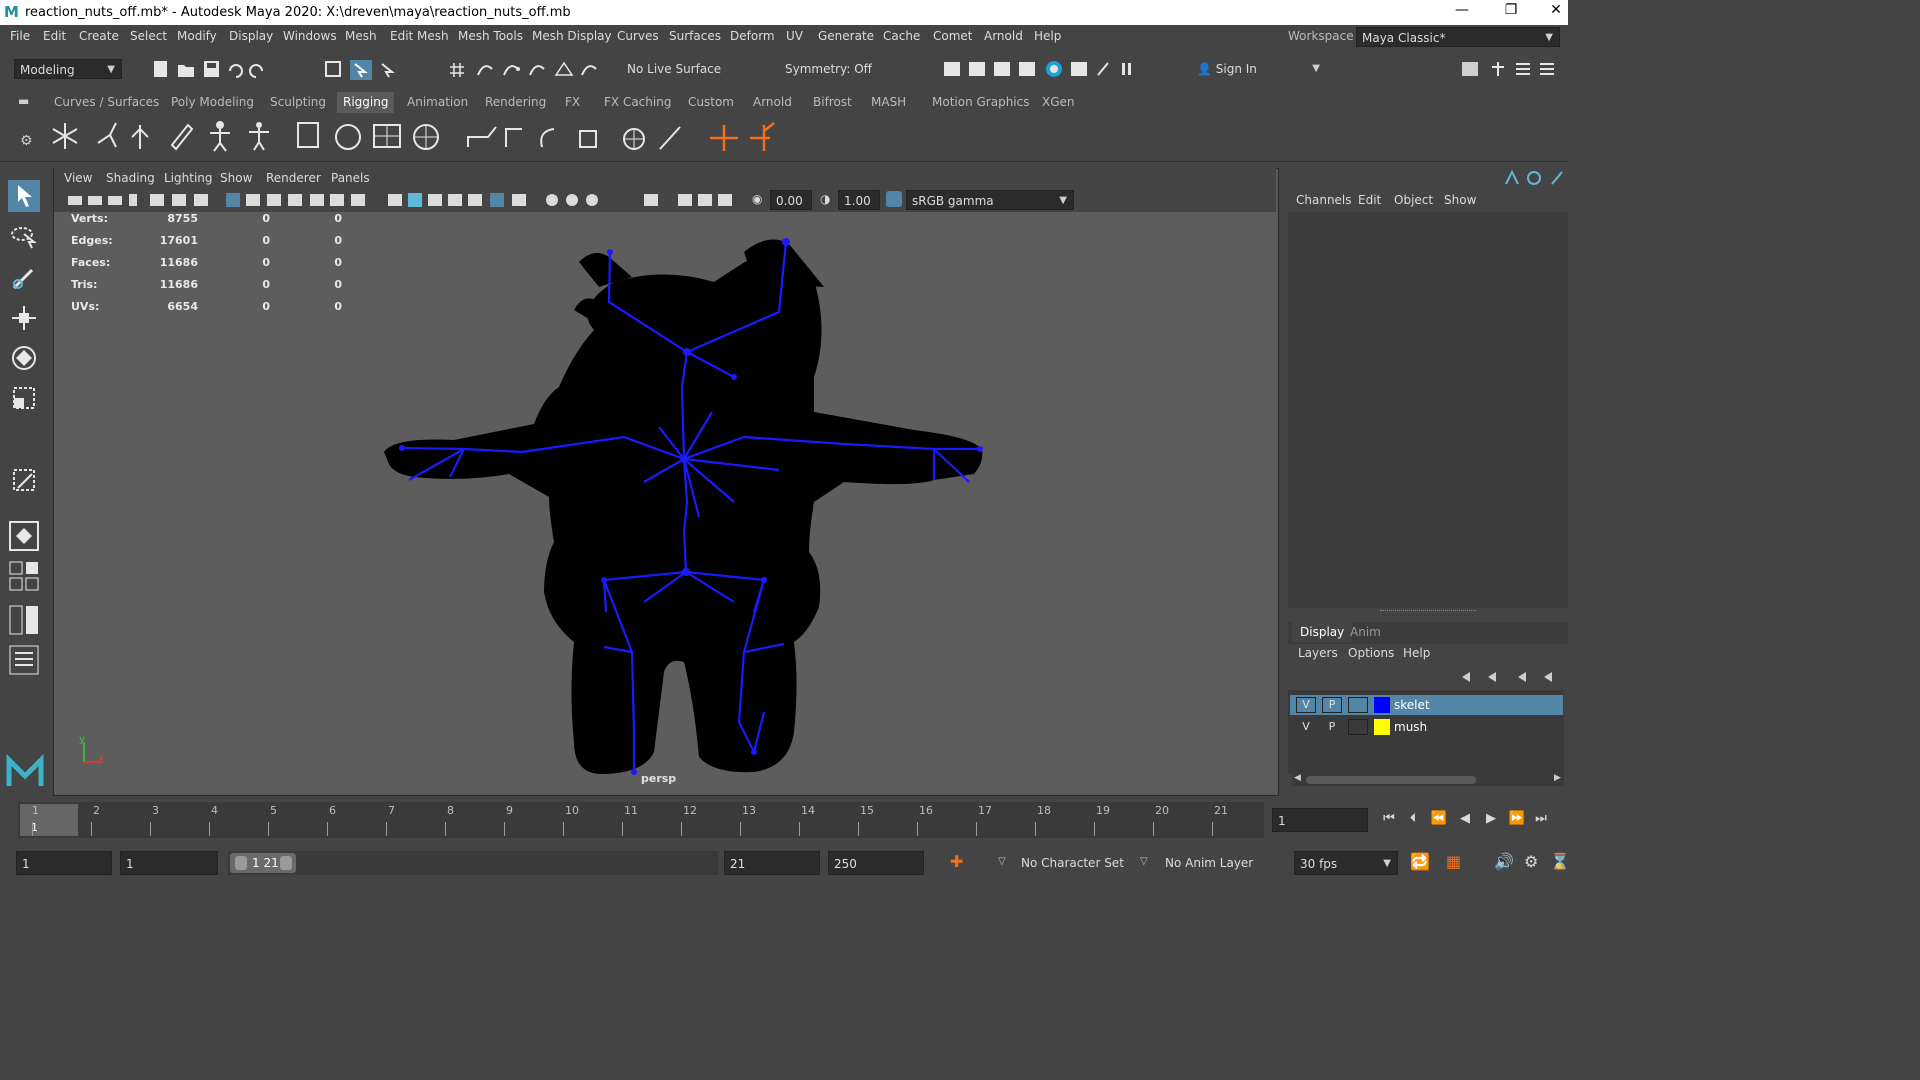  What do you see at coordinates (1460, 200) in the screenshot?
I see `channel-show-menu: Show` at bounding box center [1460, 200].